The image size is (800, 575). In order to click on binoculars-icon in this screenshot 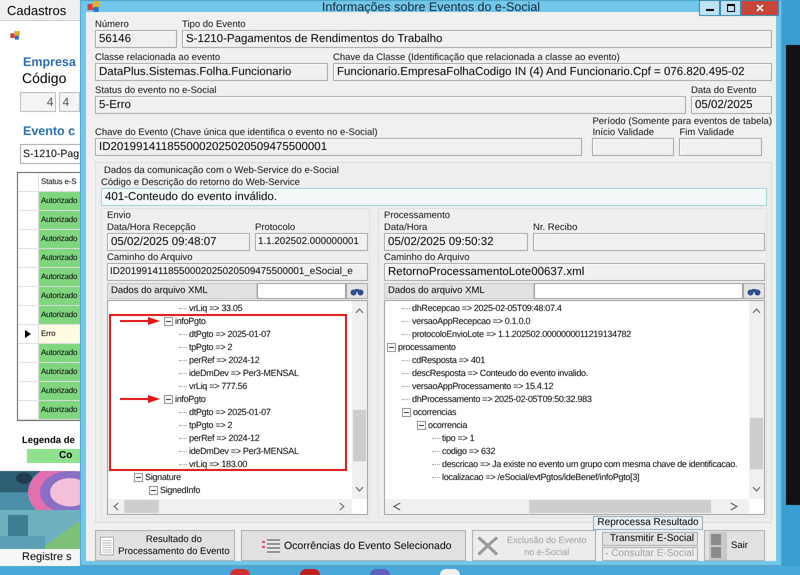, I will do `click(754, 291)`.